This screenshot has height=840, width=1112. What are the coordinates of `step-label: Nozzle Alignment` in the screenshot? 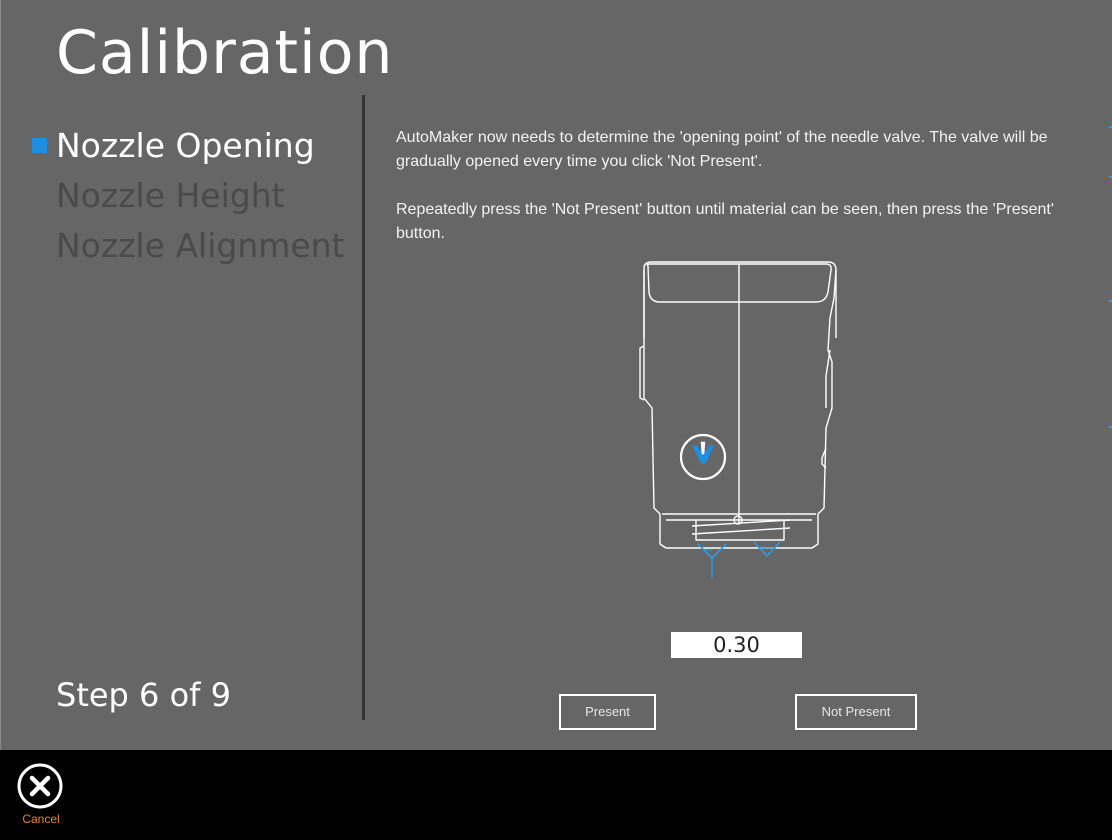 It's located at (200, 245).